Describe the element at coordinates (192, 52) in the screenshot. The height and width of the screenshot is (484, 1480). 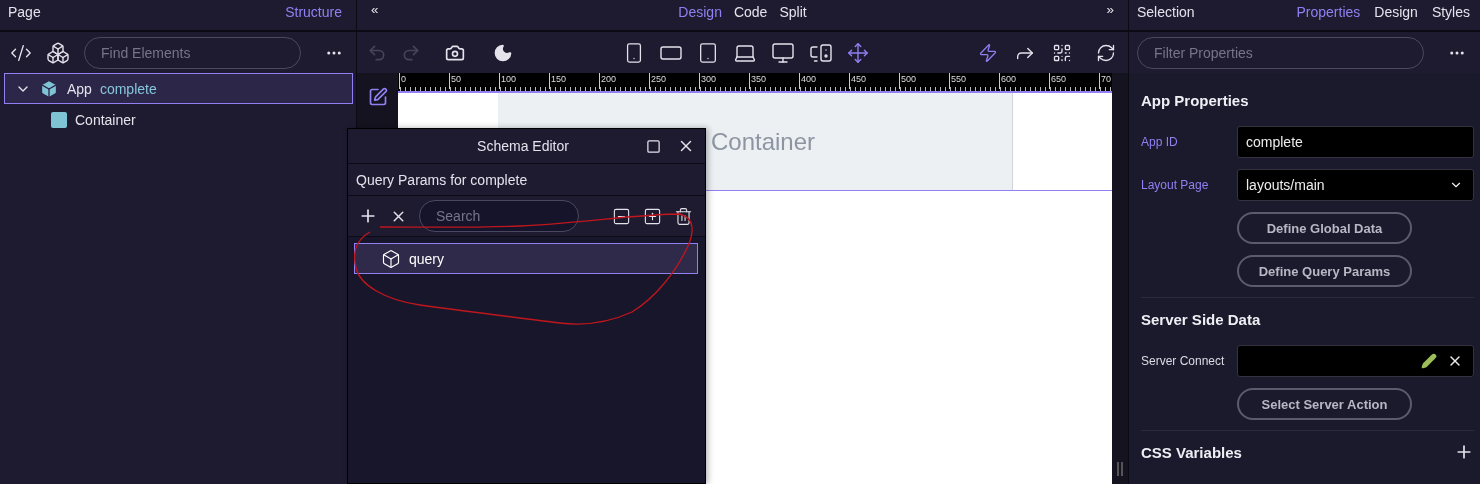
I see `search-field: Find Elements` at that location.